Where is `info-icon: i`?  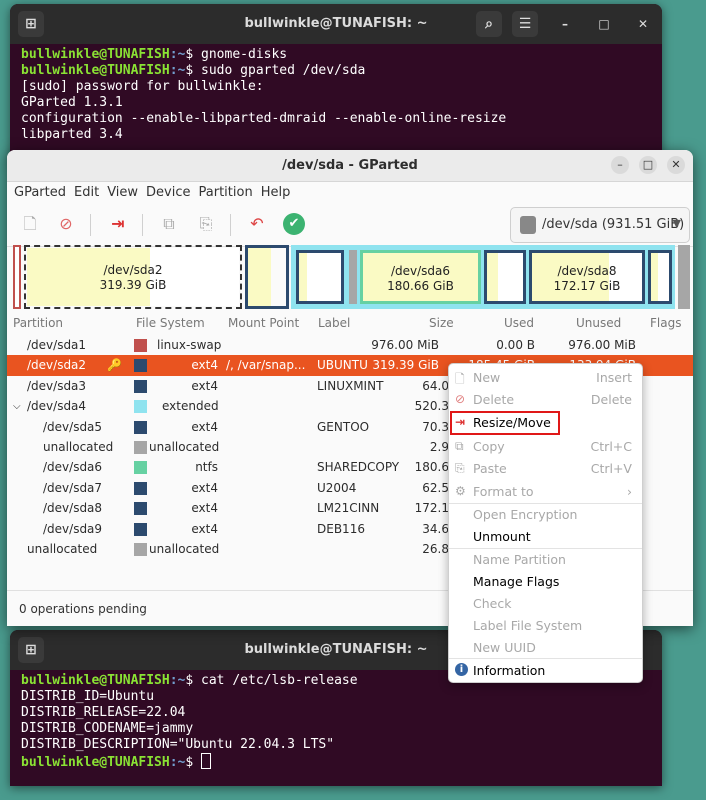 info-icon: i is located at coordinates (461, 669).